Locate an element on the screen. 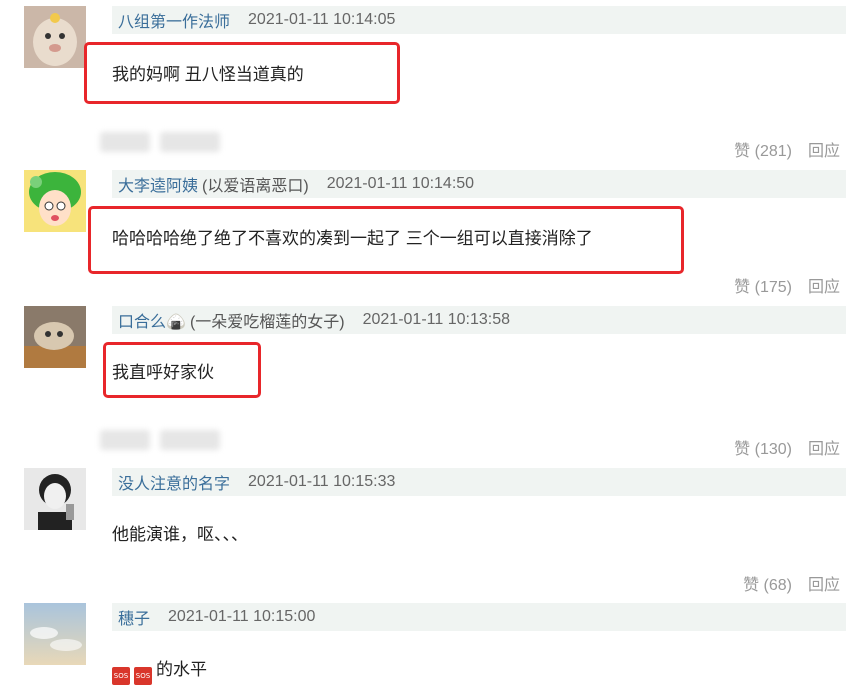 This screenshot has height=698, width=852. comment-header: 大李逵阿姨 (以爱语离恶口) 2021-01-11 10:14:50 is located at coordinates (479, 184).